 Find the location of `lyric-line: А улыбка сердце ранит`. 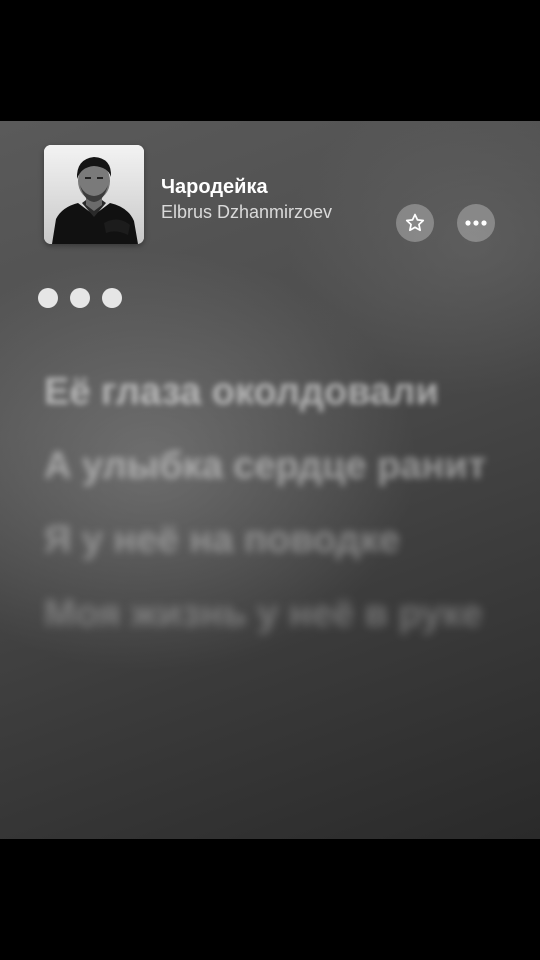

lyric-line: А улыбка сердце ранит is located at coordinates (279, 466).